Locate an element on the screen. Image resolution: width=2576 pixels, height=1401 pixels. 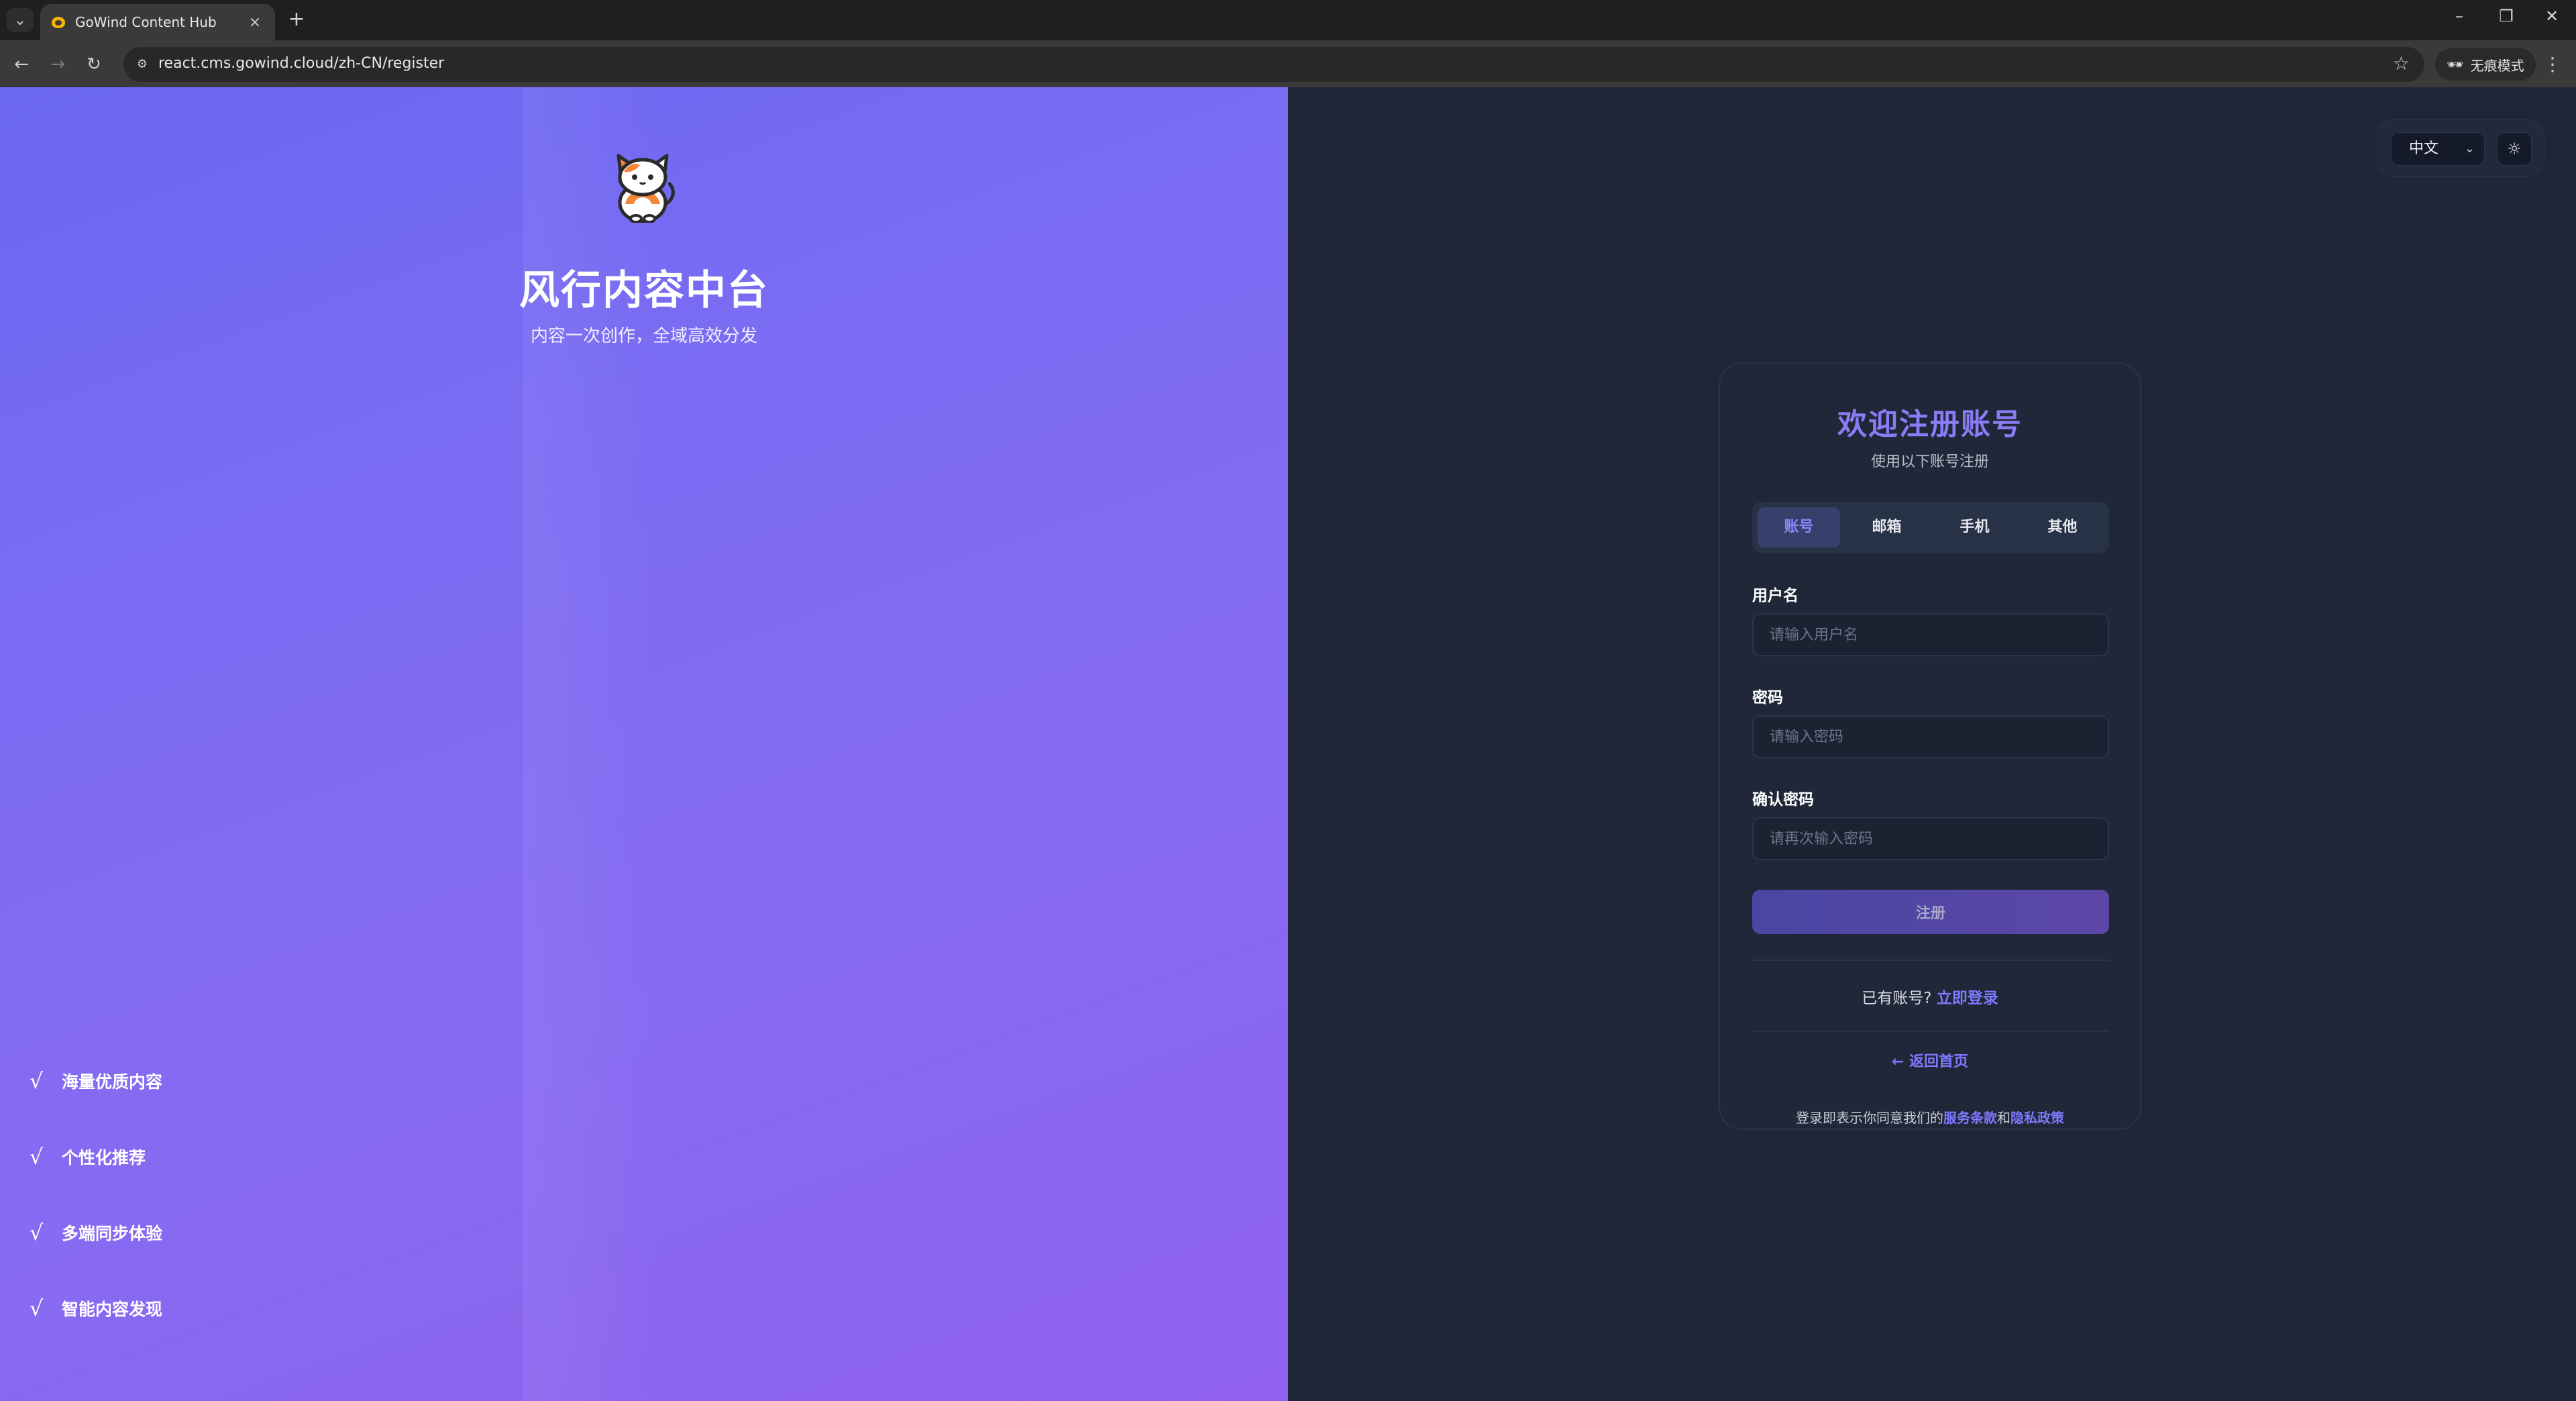
feature-label: 智能内容发现 is located at coordinates (112, 1309).